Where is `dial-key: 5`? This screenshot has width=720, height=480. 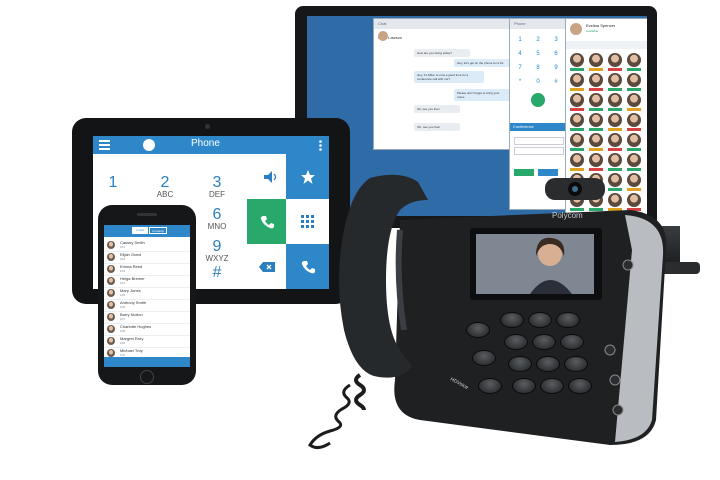 dial-key: 5 is located at coordinates (538, 54).